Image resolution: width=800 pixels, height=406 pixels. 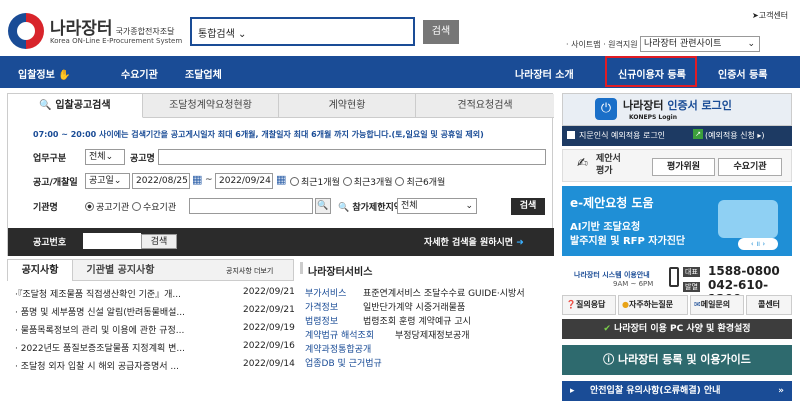 I want to click on agency-type-demand: 수요기관, so click(x=154, y=207).